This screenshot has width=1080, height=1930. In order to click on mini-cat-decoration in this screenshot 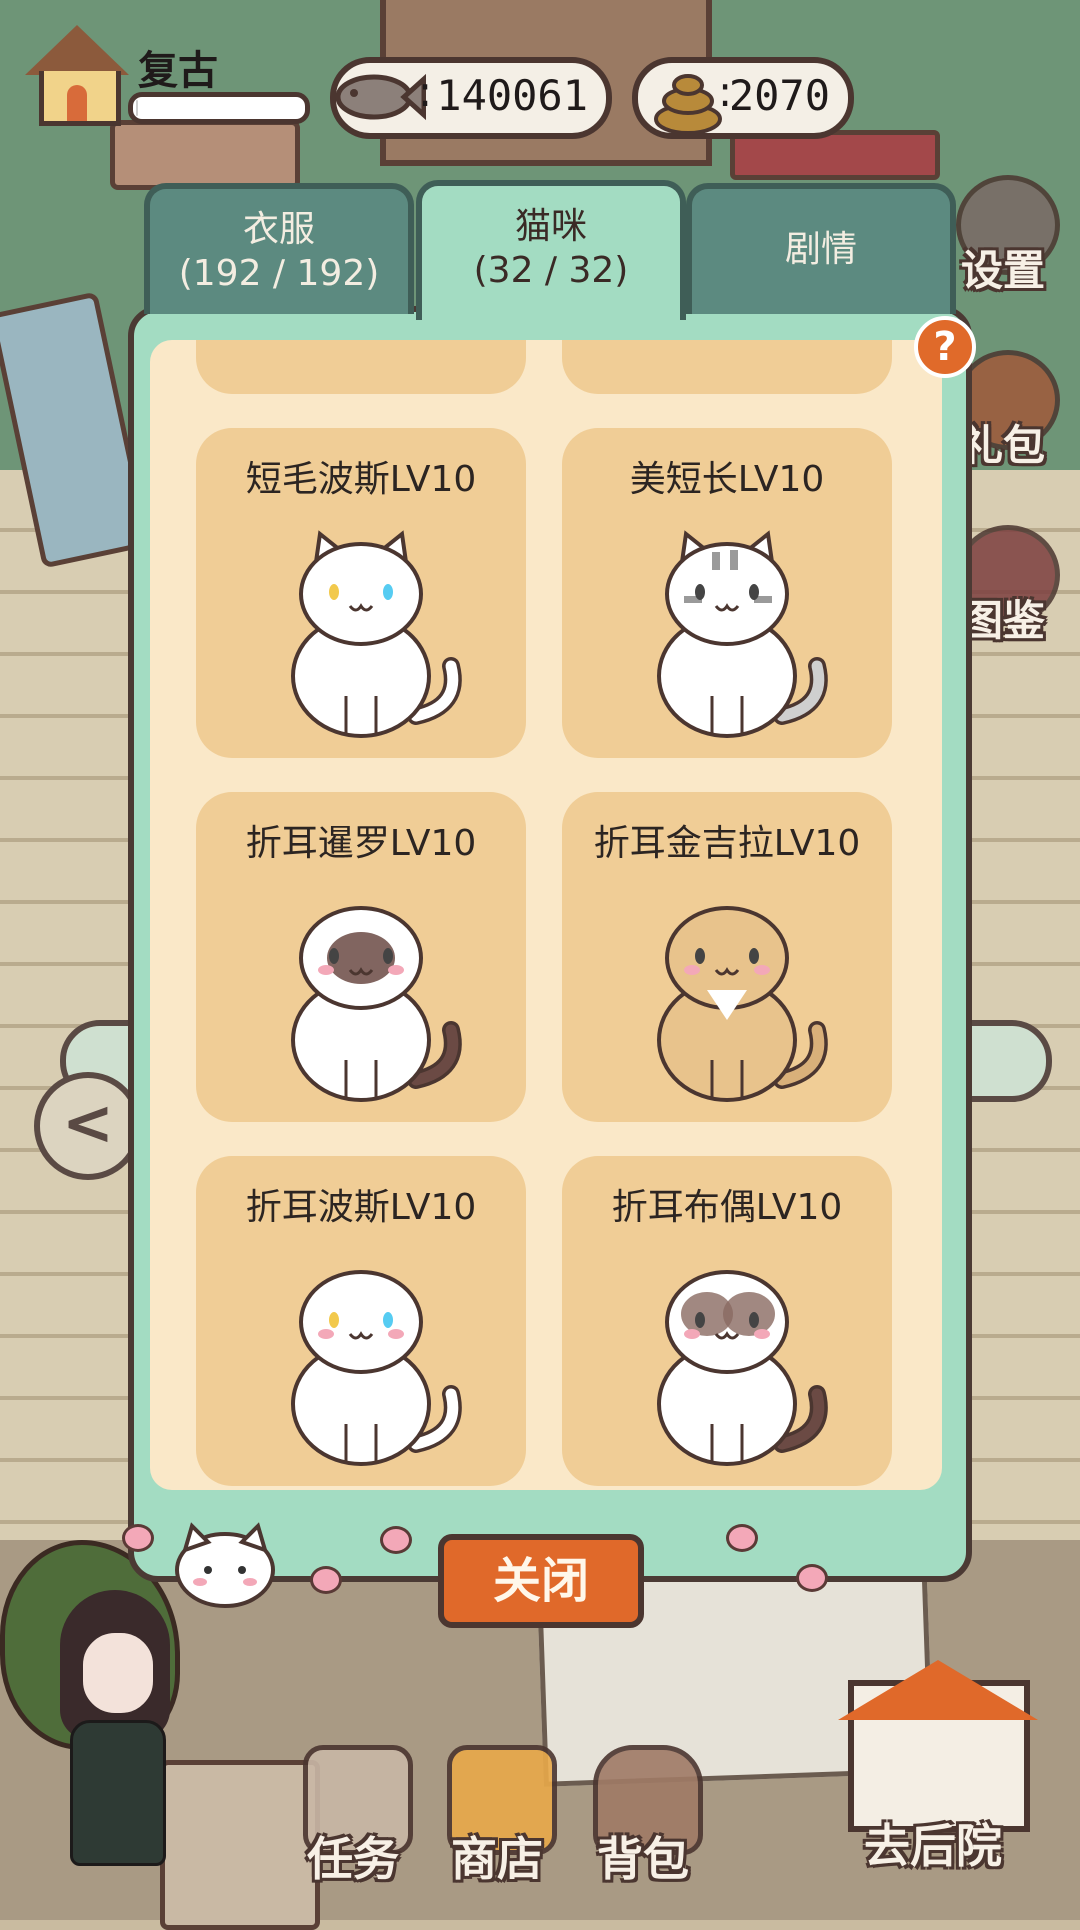, I will do `click(225, 1565)`.